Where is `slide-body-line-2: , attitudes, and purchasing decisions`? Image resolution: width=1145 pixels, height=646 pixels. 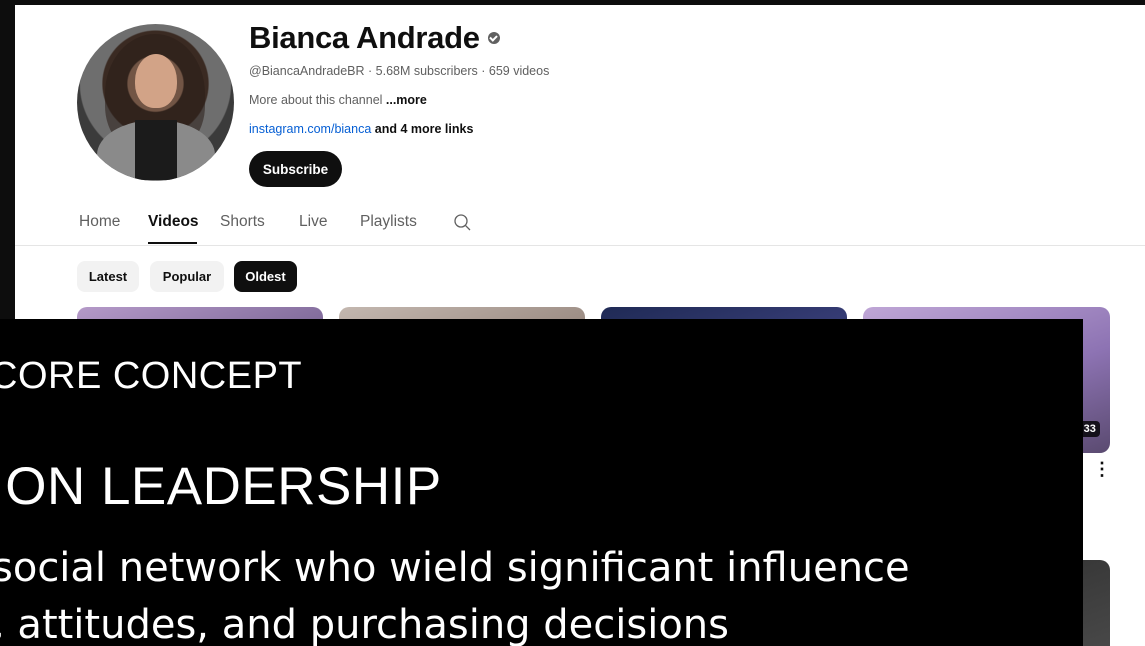 slide-body-line-2: , attitudes, and purchasing decisions is located at coordinates (364, 624).